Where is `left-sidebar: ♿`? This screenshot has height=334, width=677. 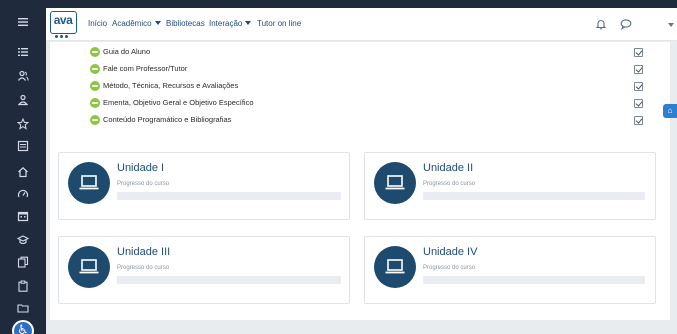 left-sidebar: ♿ is located at coordinates (23, 167).